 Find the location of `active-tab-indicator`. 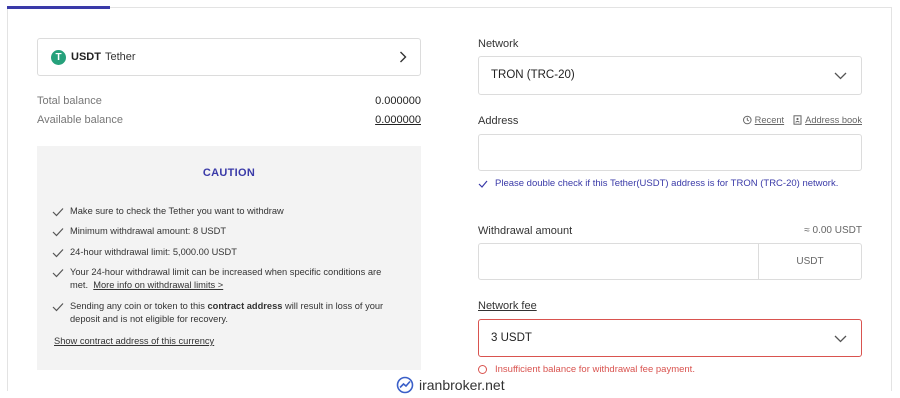

active-tab-indicator is located at coordinates (58, 7).